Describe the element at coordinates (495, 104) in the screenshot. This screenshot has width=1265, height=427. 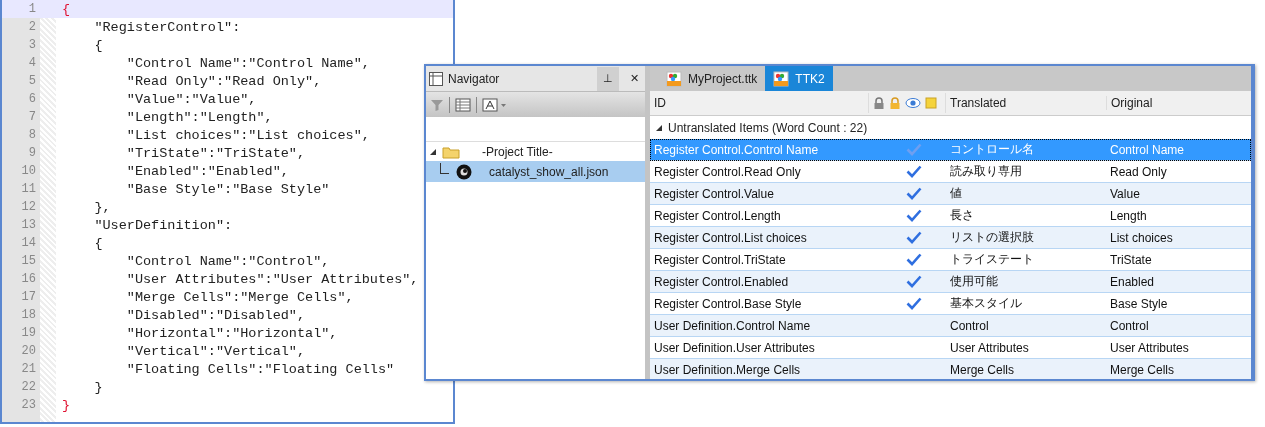
I see `font-dropdown-icon` at that location.